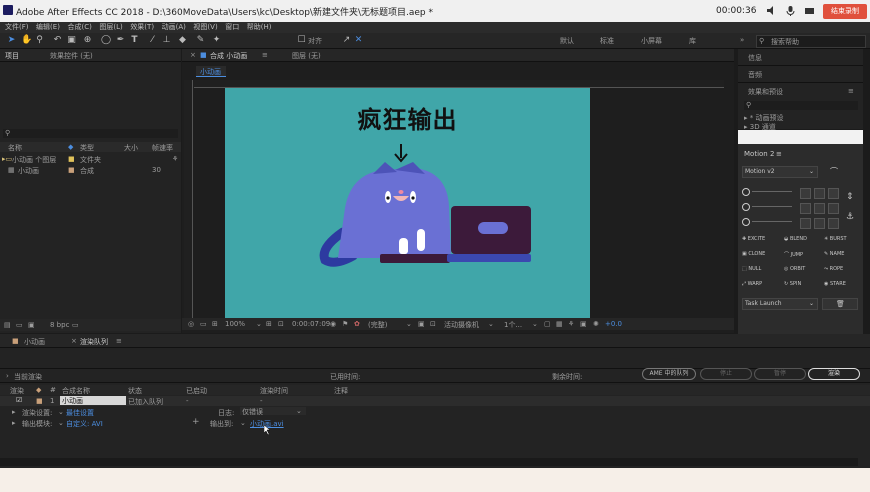 The height and width of the screenshot is (492, 870). Describe the element at coordinates (106, 40) in the screenshot. I see `ellipse-tool-icon: ◯` at that location.